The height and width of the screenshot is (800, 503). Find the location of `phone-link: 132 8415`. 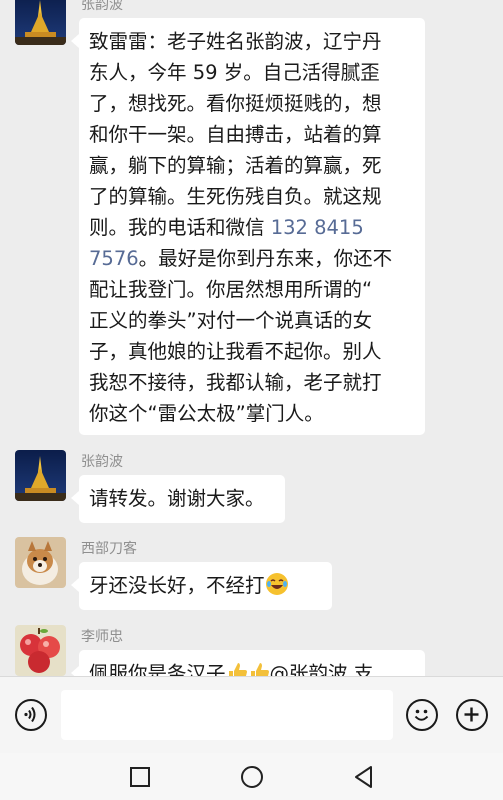

phone-link: 132 8415 is located at coordinates (317, 227).